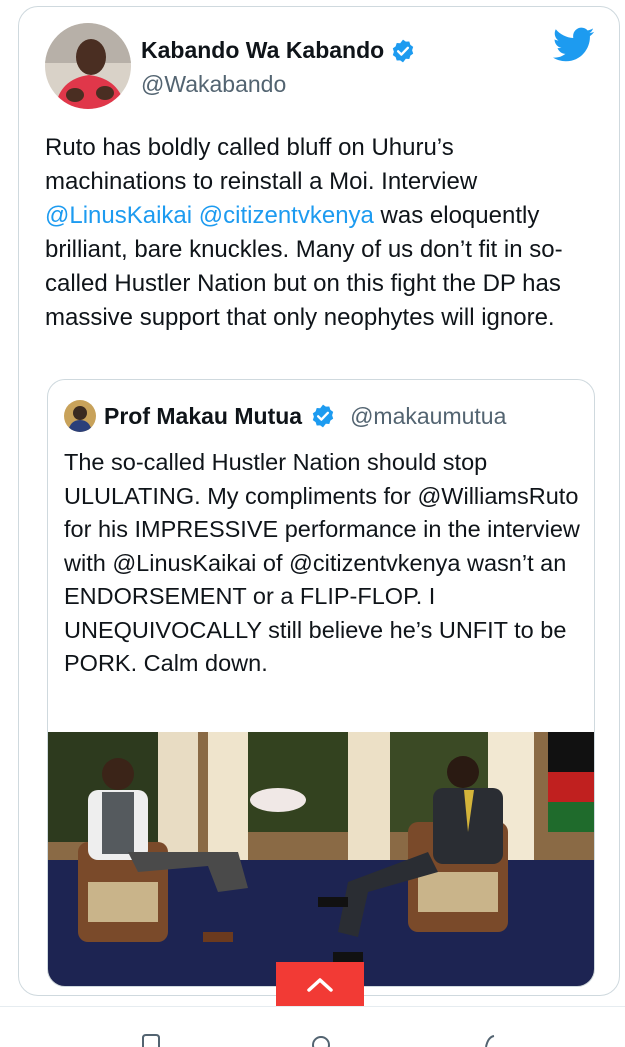 This screenshot has width=625, height=1047. I want to click on tweet-text-part, so click(195, 215).